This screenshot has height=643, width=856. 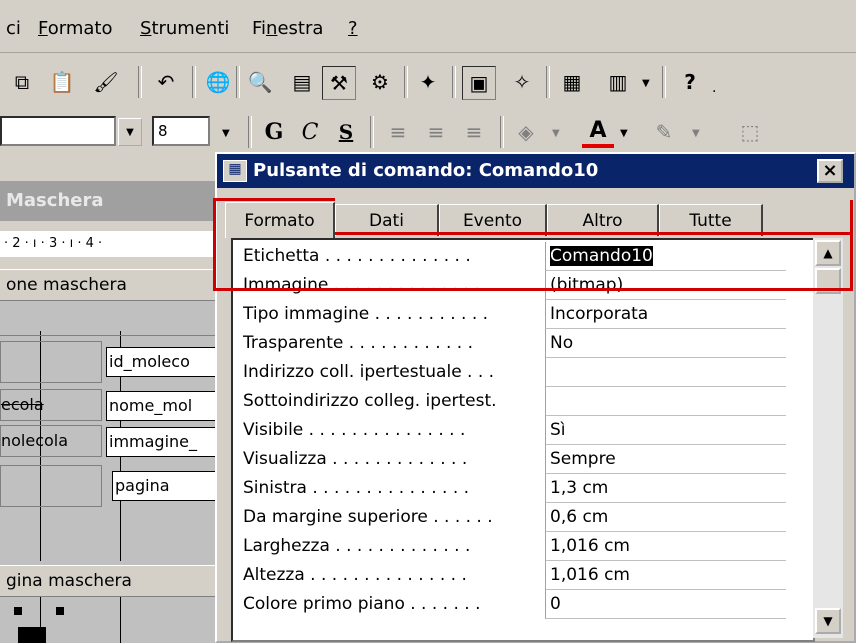 What do you see at coordinates (513, 604) in the screenshot?
I see `property-row: Colore primo piano . . . . . . . 0` at bounding box center [513, 604].